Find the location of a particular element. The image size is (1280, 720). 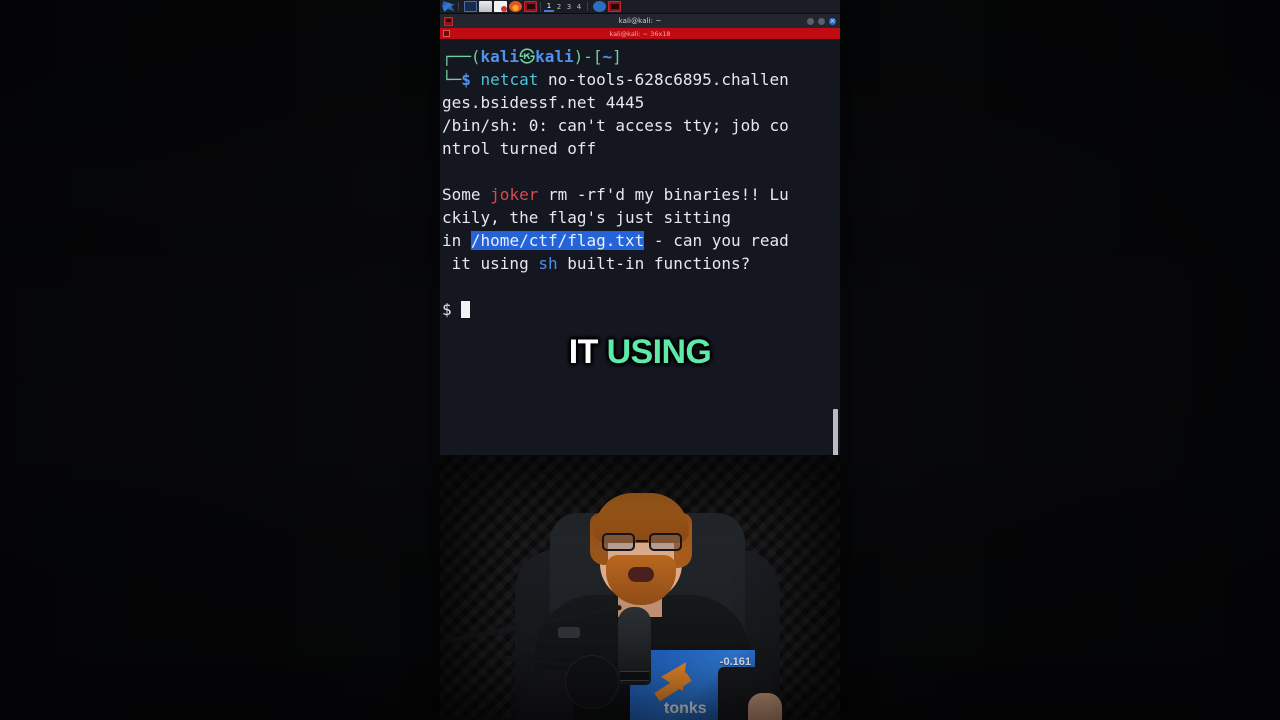

tab-title: kali@kali: ~ 36x18 is located at coordinates (640, 33).